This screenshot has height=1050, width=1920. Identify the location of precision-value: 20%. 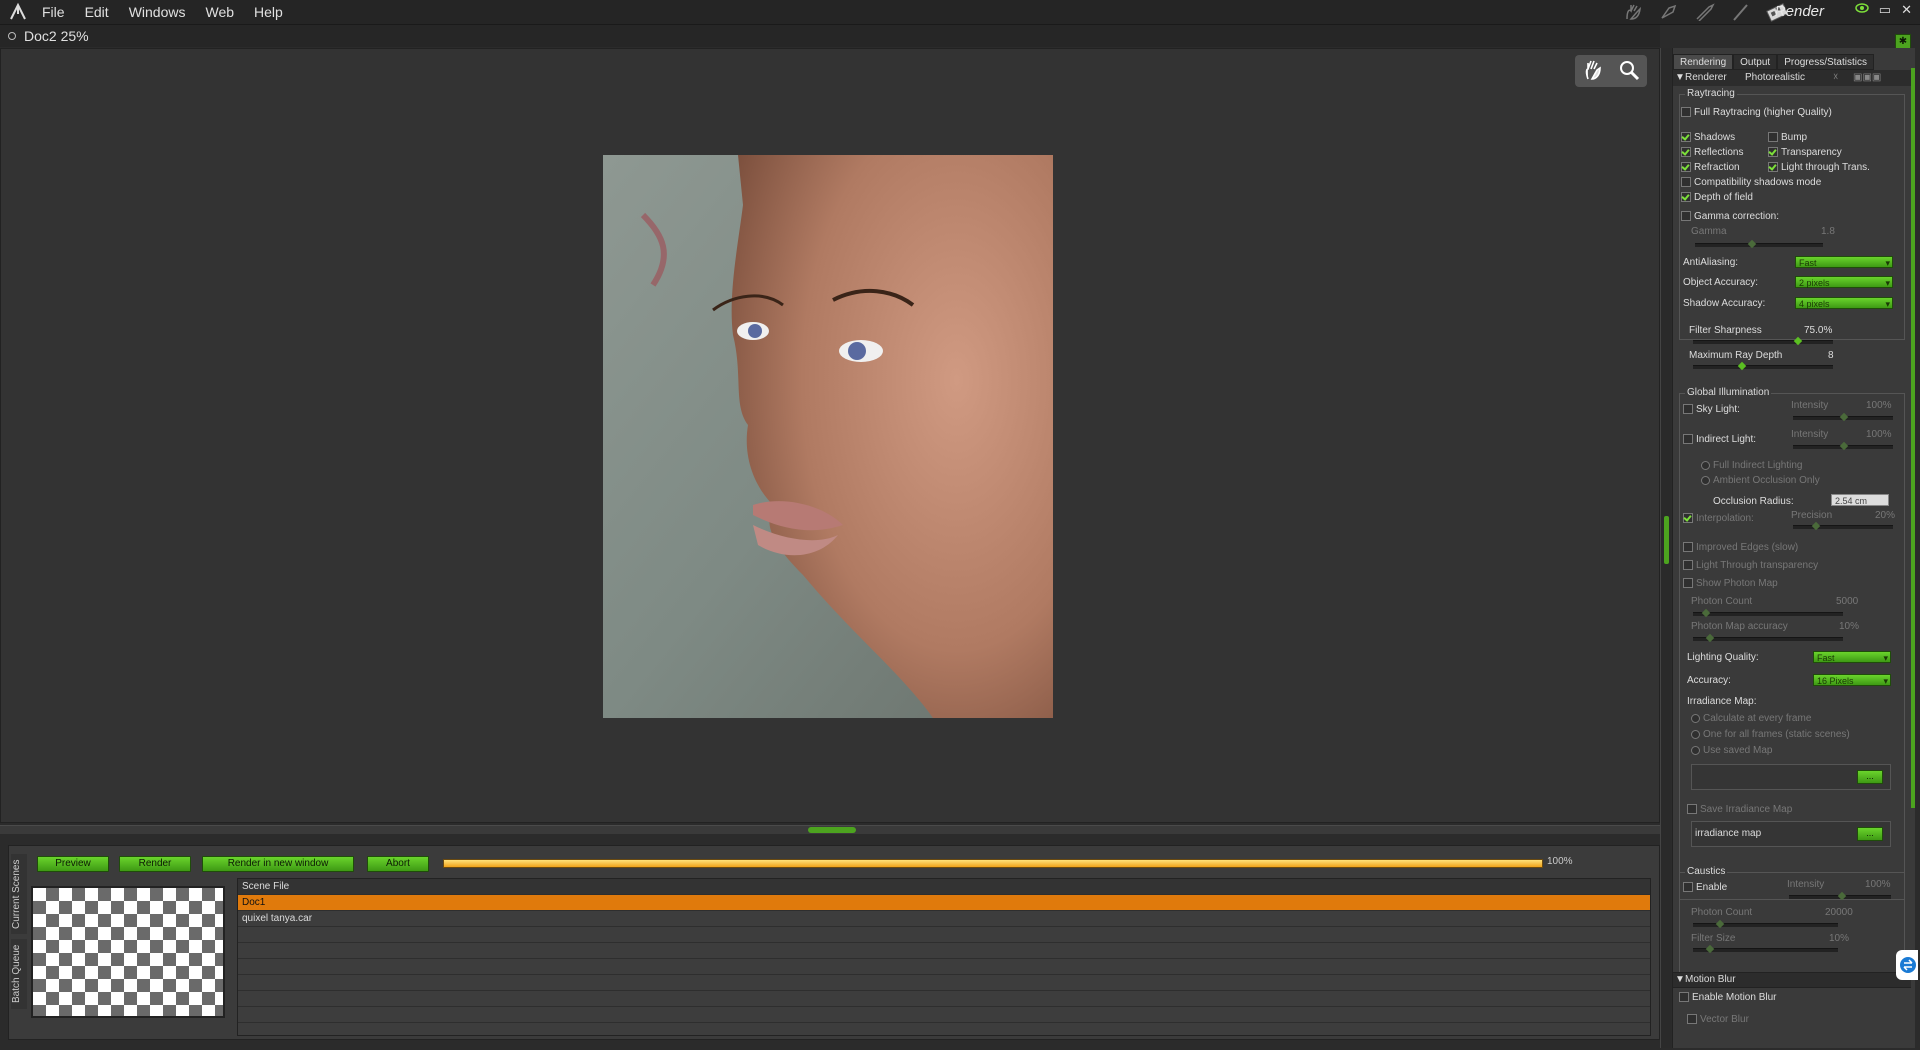
(1885, 515).